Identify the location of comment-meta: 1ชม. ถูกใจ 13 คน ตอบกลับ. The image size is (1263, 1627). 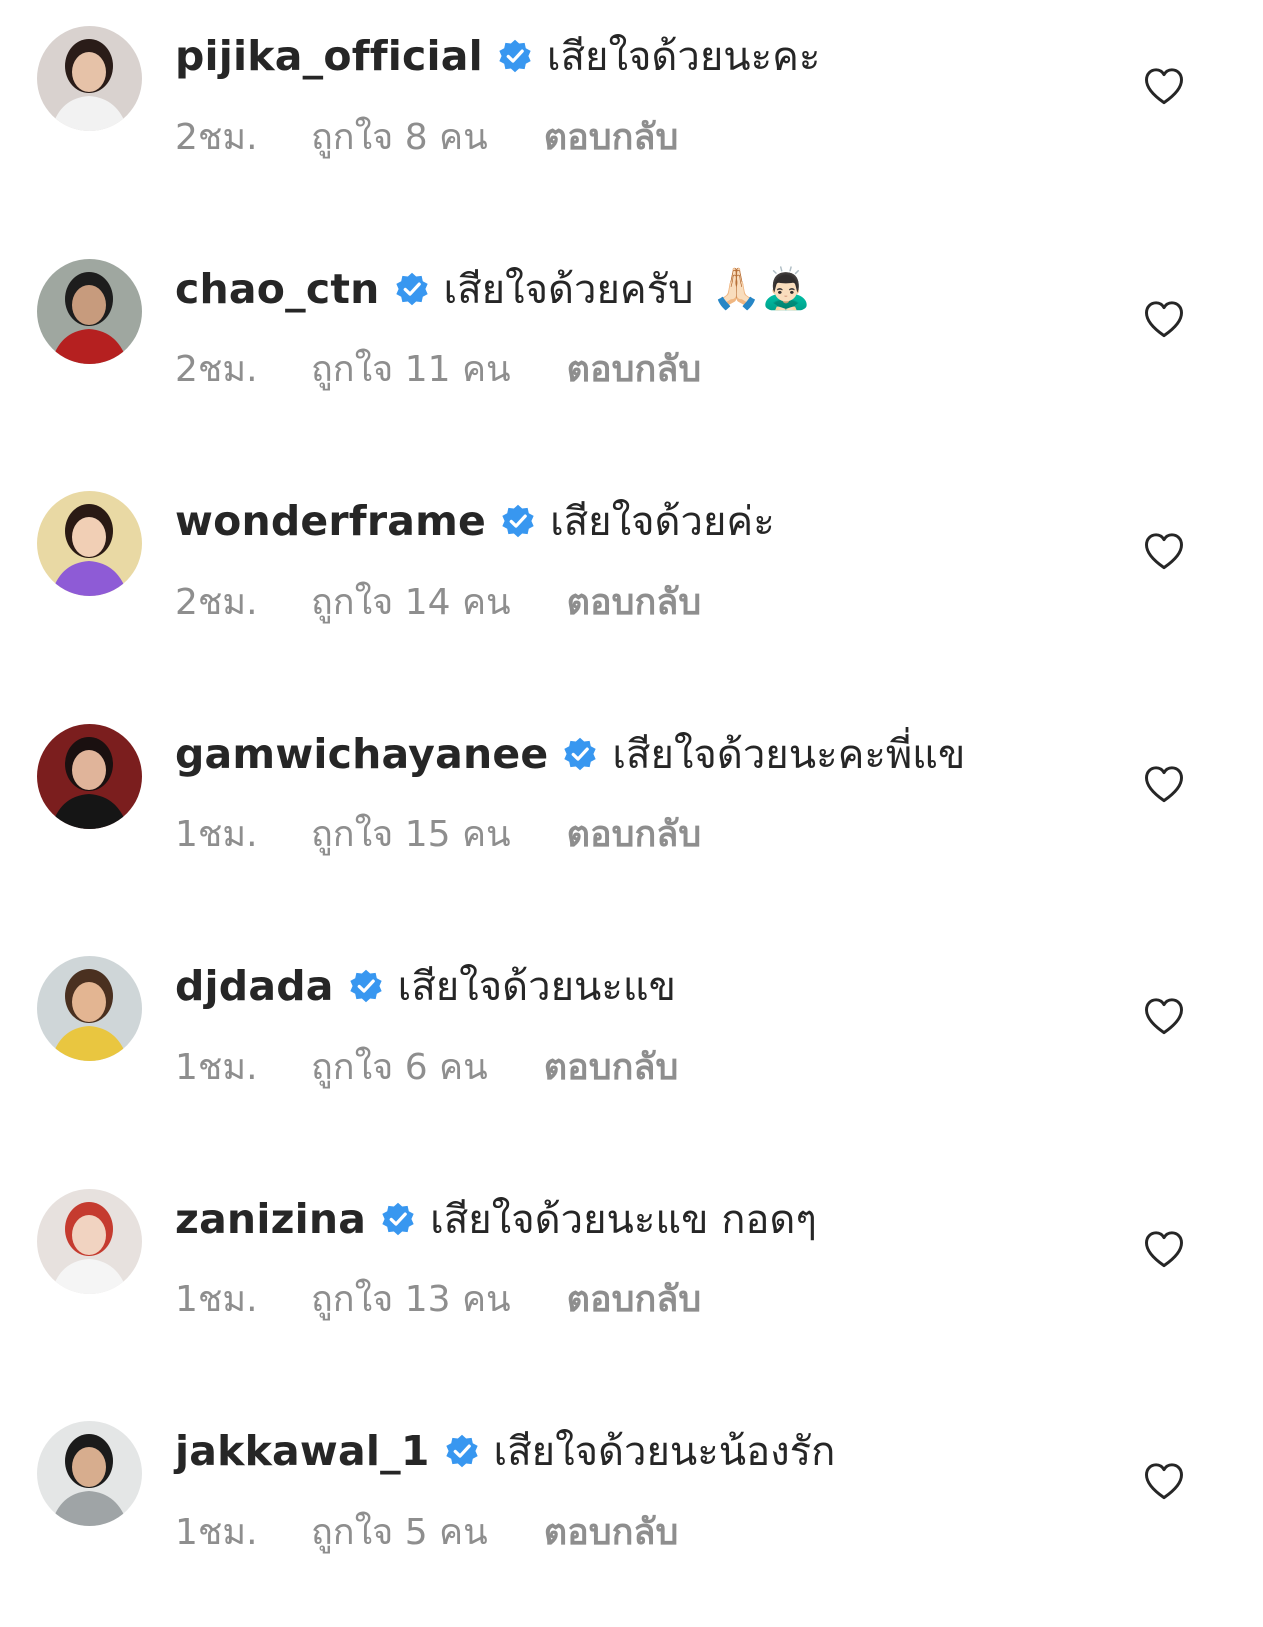
(438, 1299).